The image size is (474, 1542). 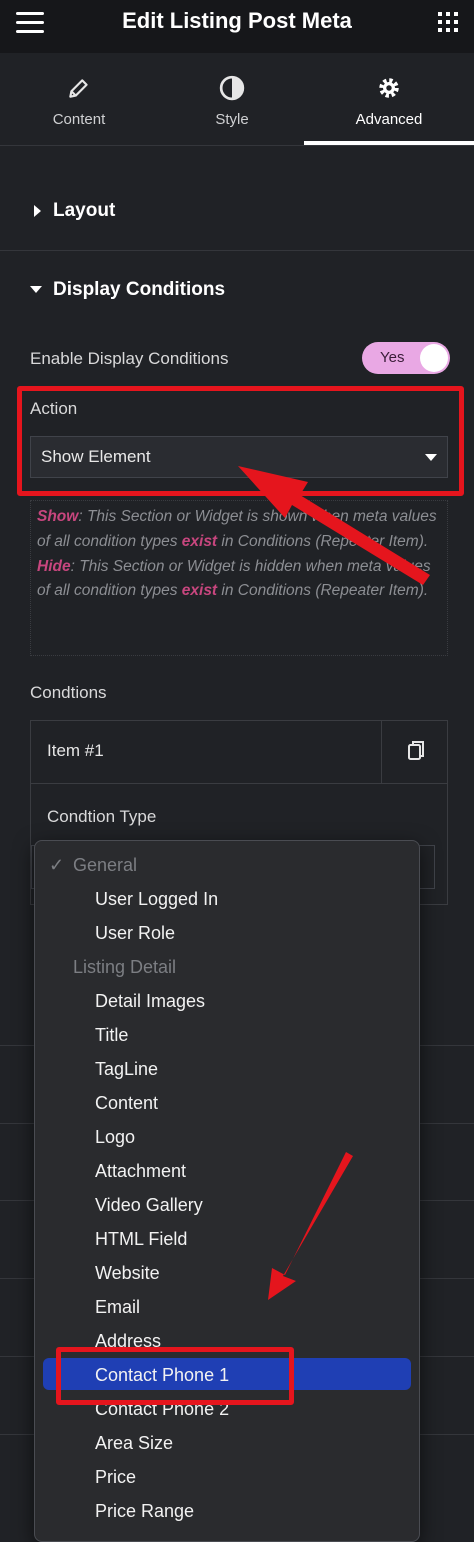 I want to click on option-group-listing-detail: Listing Detail, so click(x=125, y=967).